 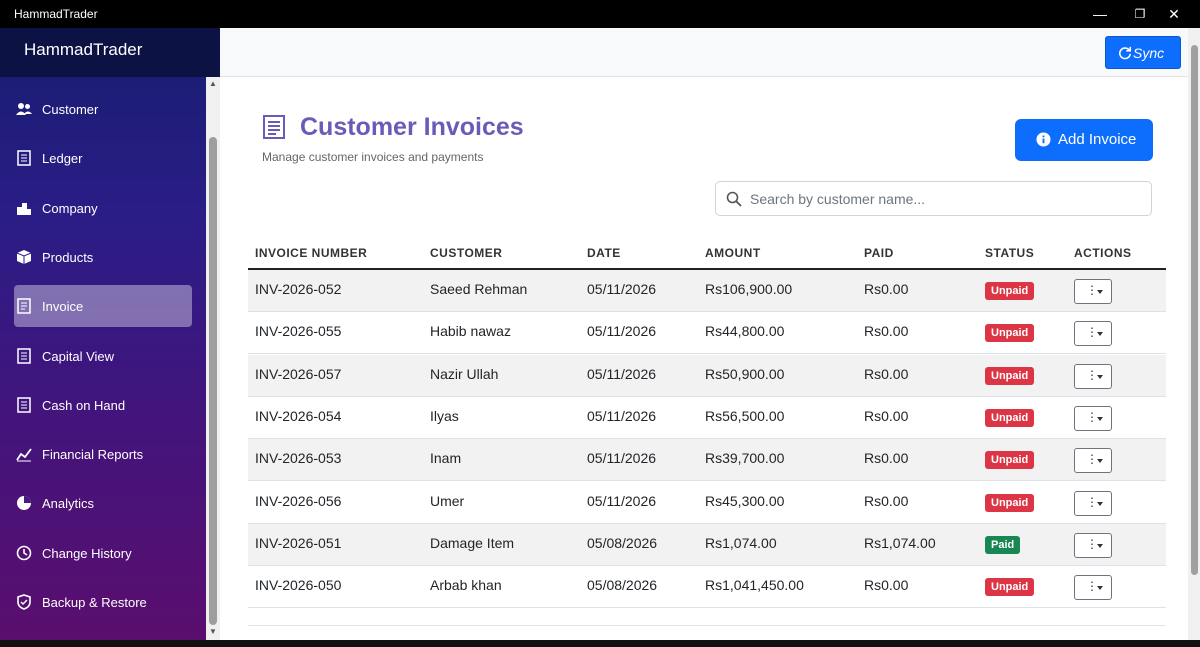 I want to click on sidebar-item-label: Company, so click(x=70, y=208).